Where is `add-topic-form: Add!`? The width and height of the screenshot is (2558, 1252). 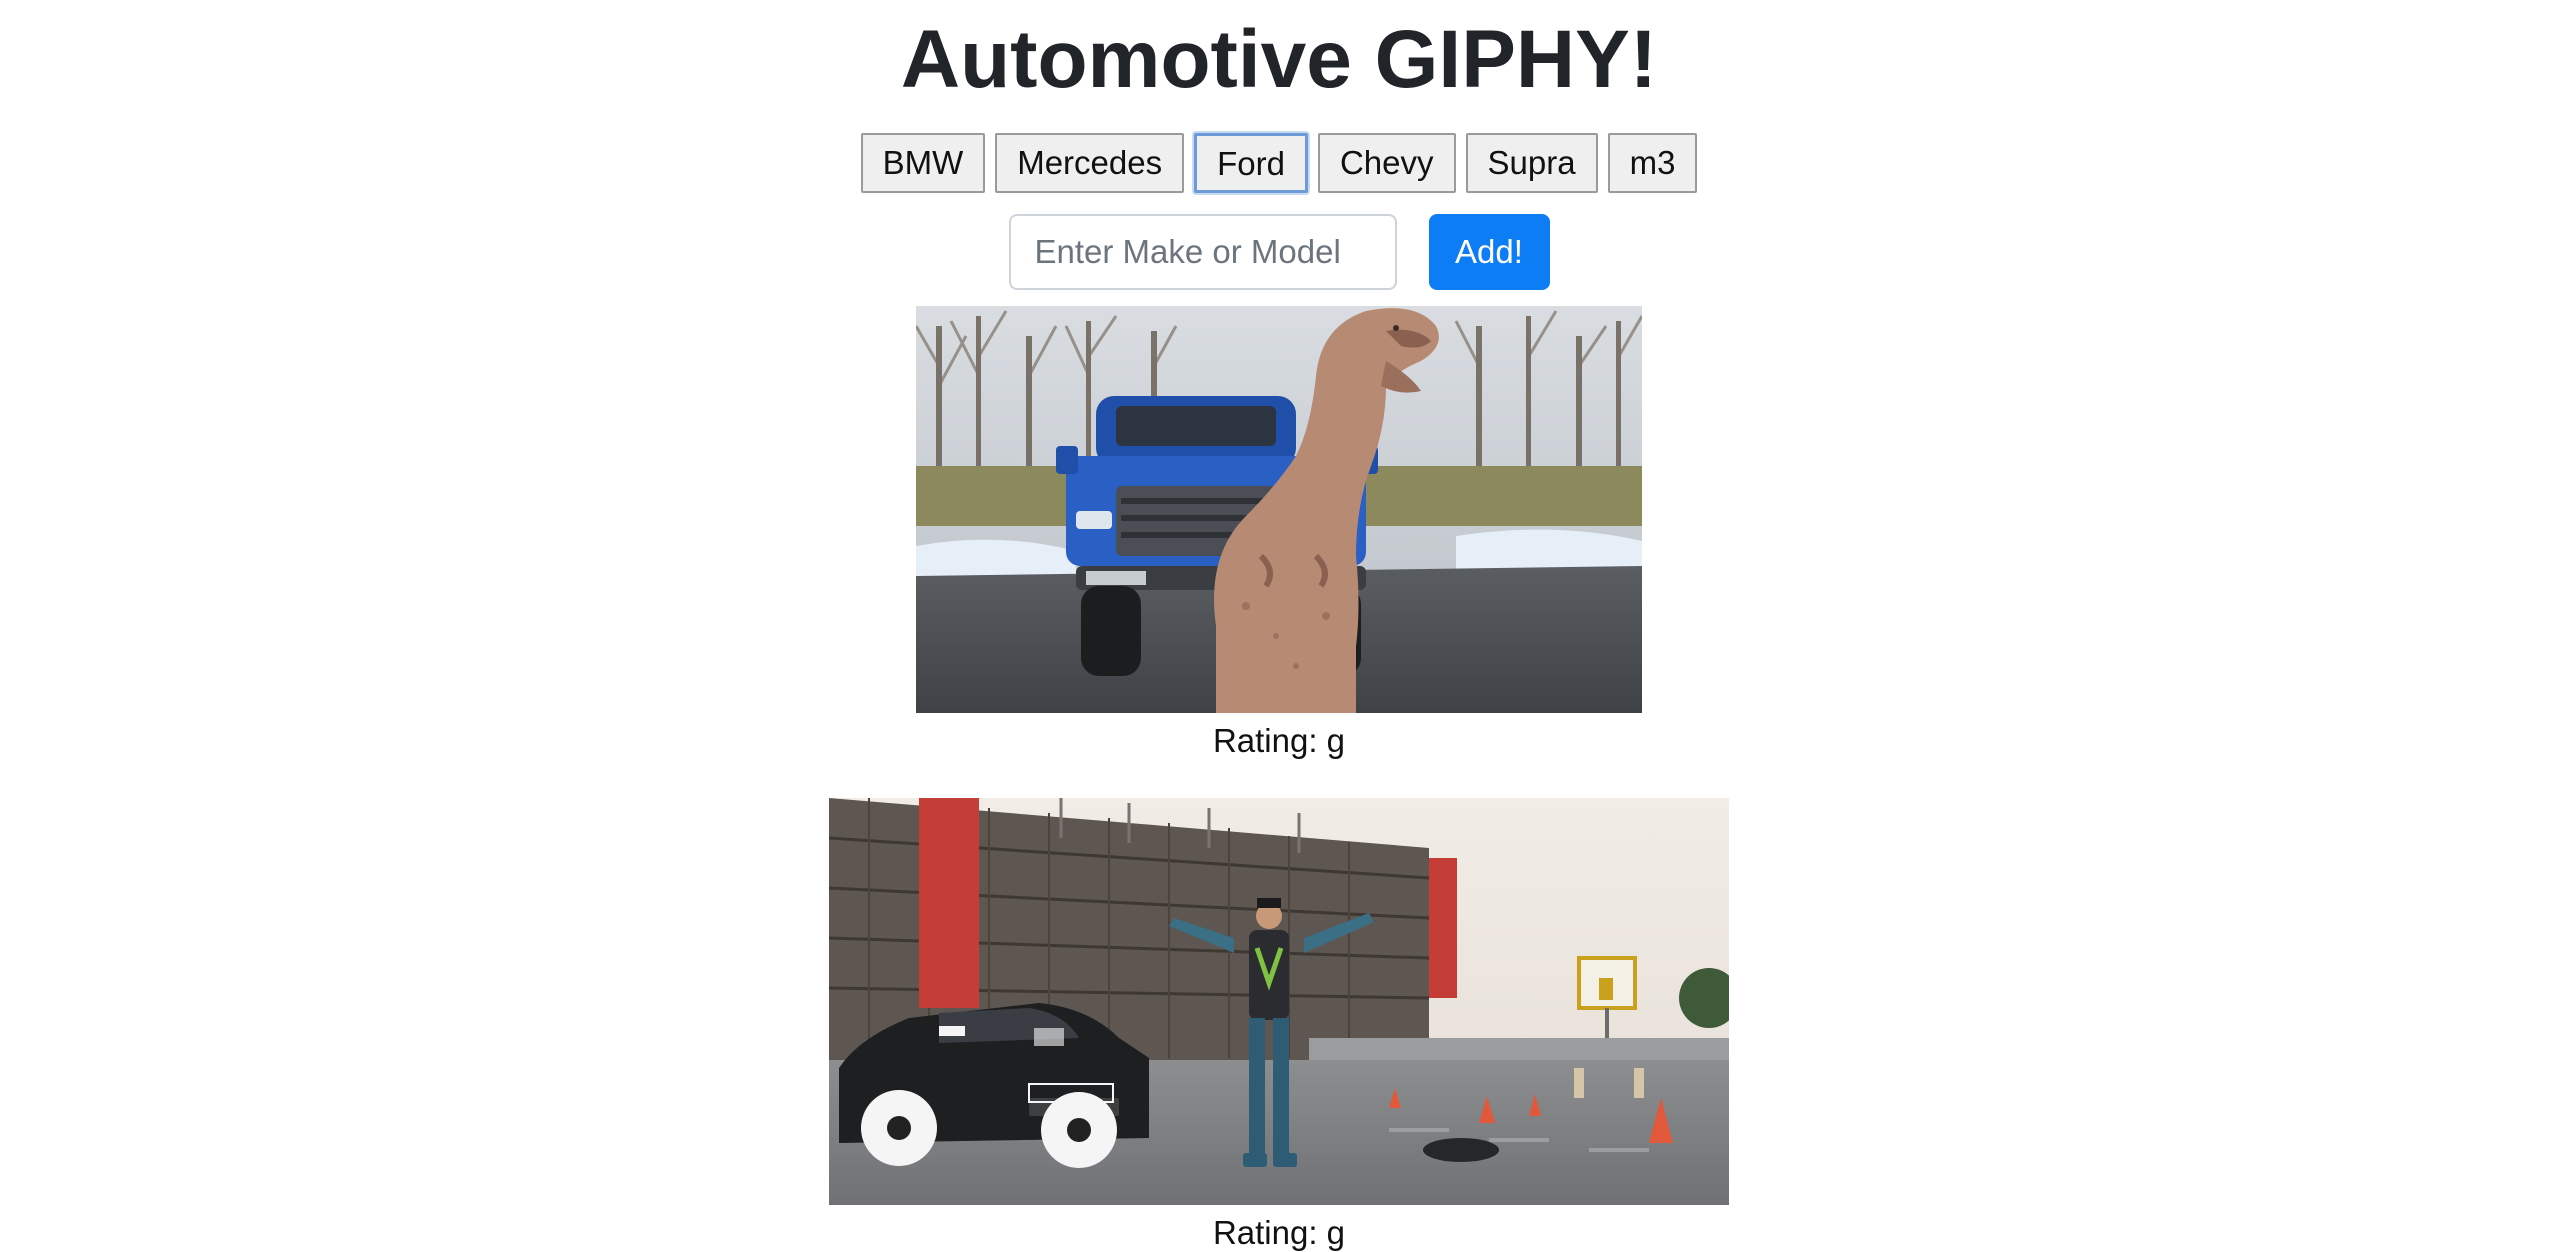 add-topic-form: Add! is located at coordinates (1279, 252).